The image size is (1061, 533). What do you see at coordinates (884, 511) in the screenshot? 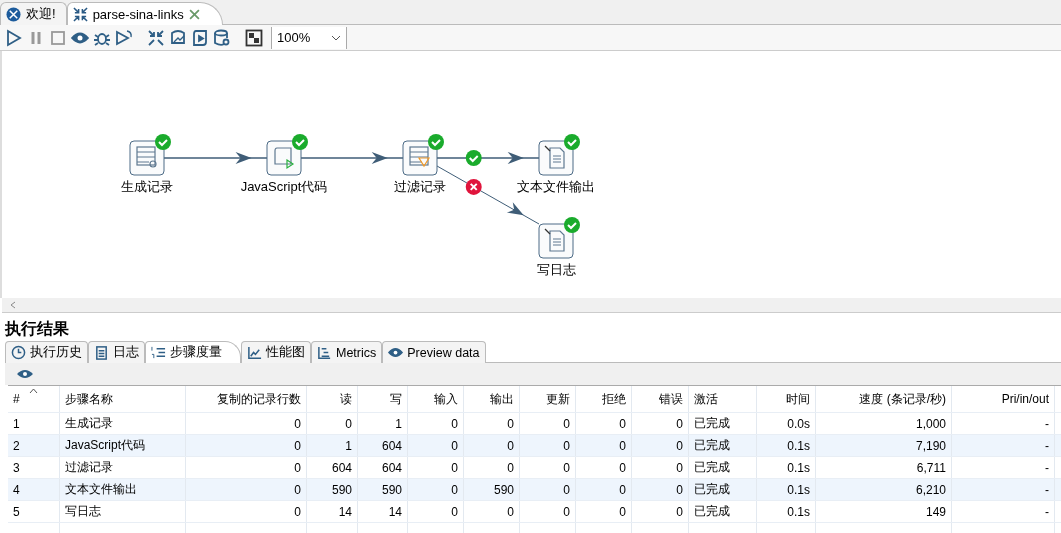
I see `table-cell: 149` at bounding box center [884, 511].